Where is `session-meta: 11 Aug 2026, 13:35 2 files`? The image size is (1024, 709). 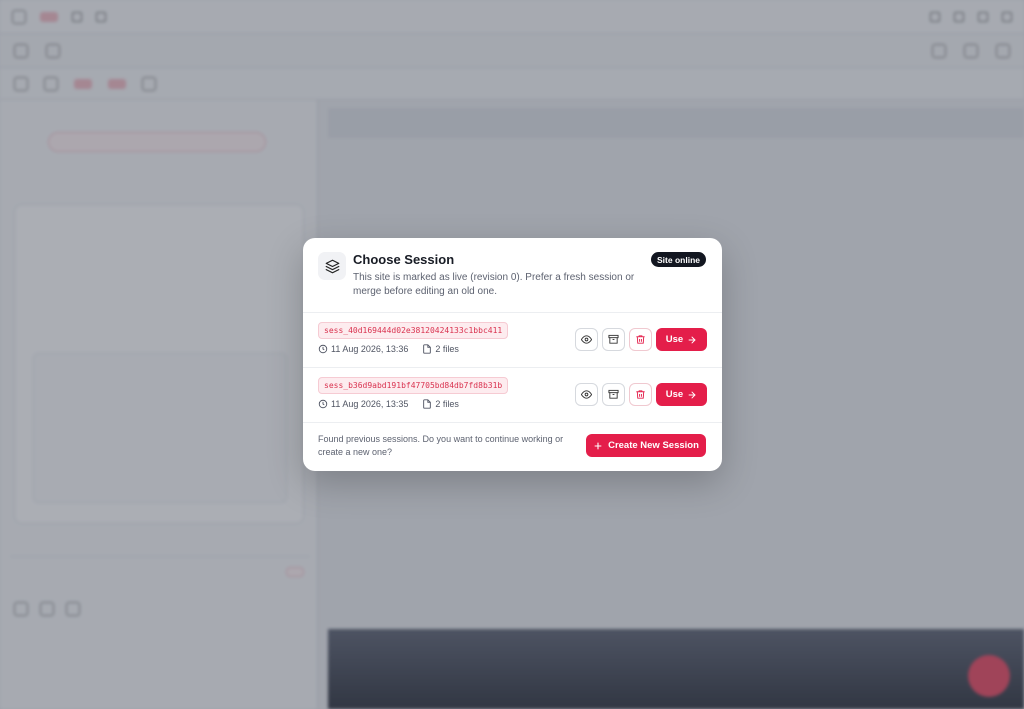 session-meta: 11 Aug 2026, 13:35 2 files is located at coordinates (388, 404).